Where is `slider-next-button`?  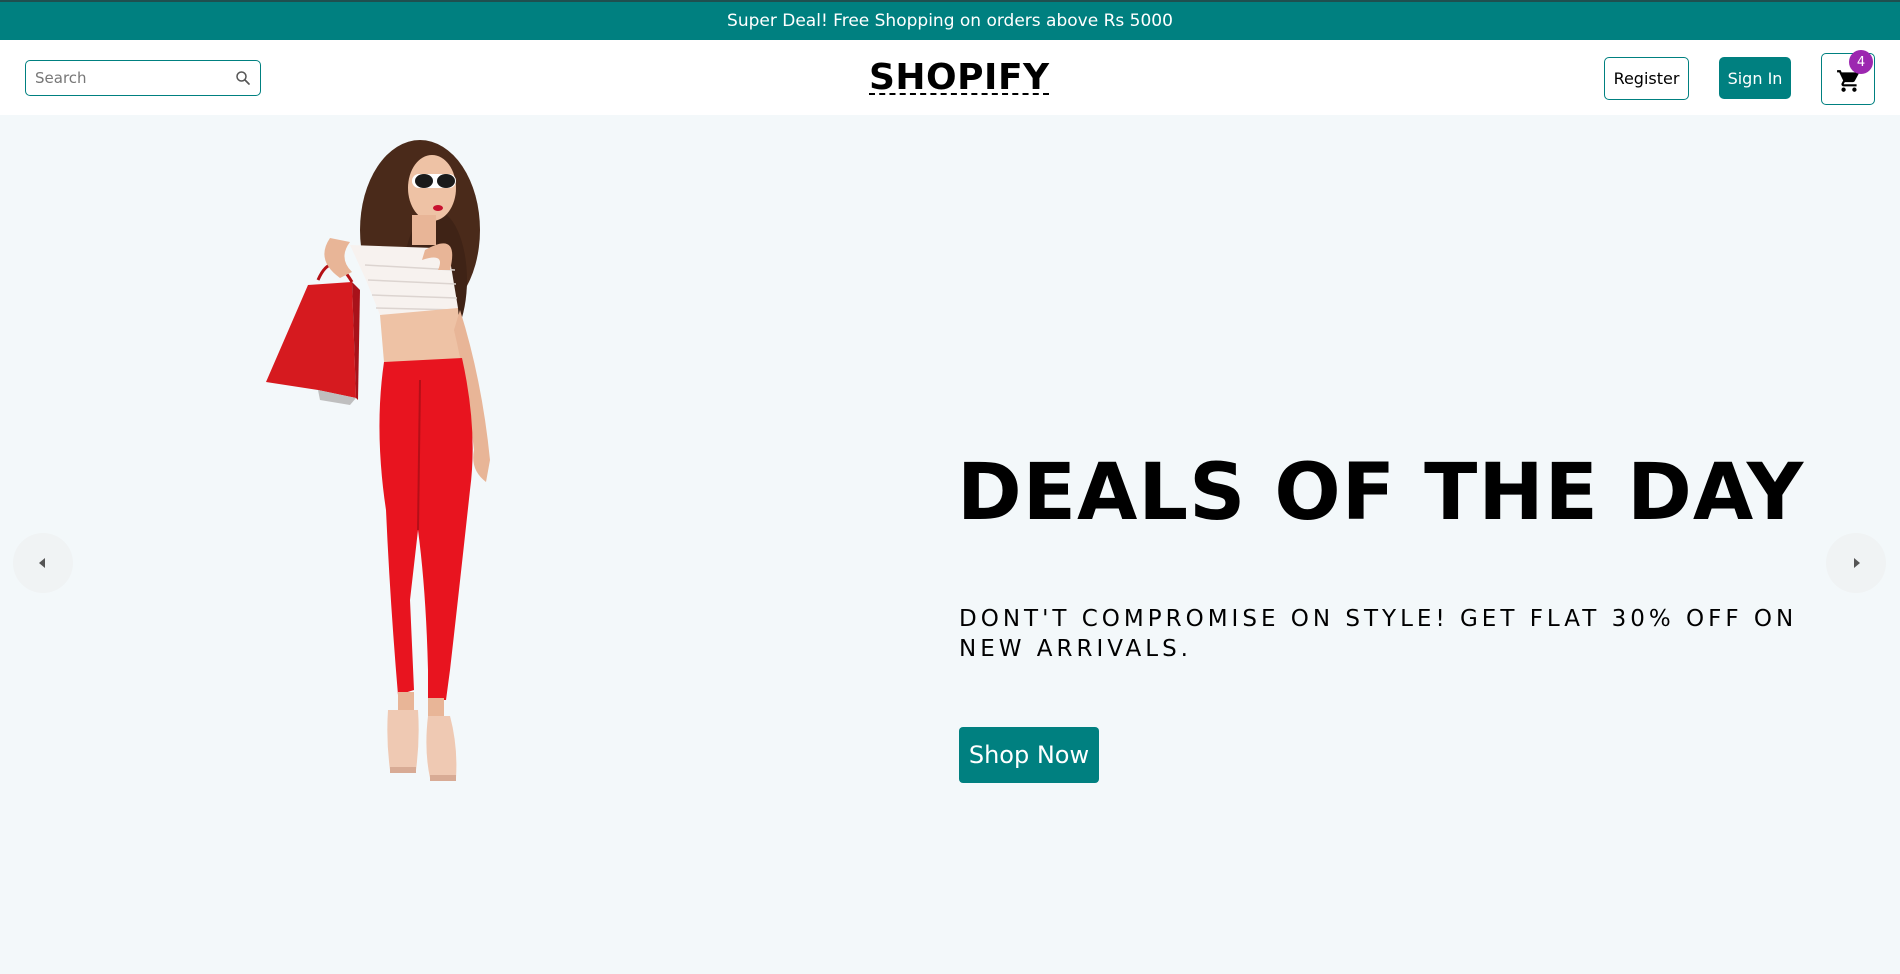
slider-next-button is located at coordinates (1856, 563).